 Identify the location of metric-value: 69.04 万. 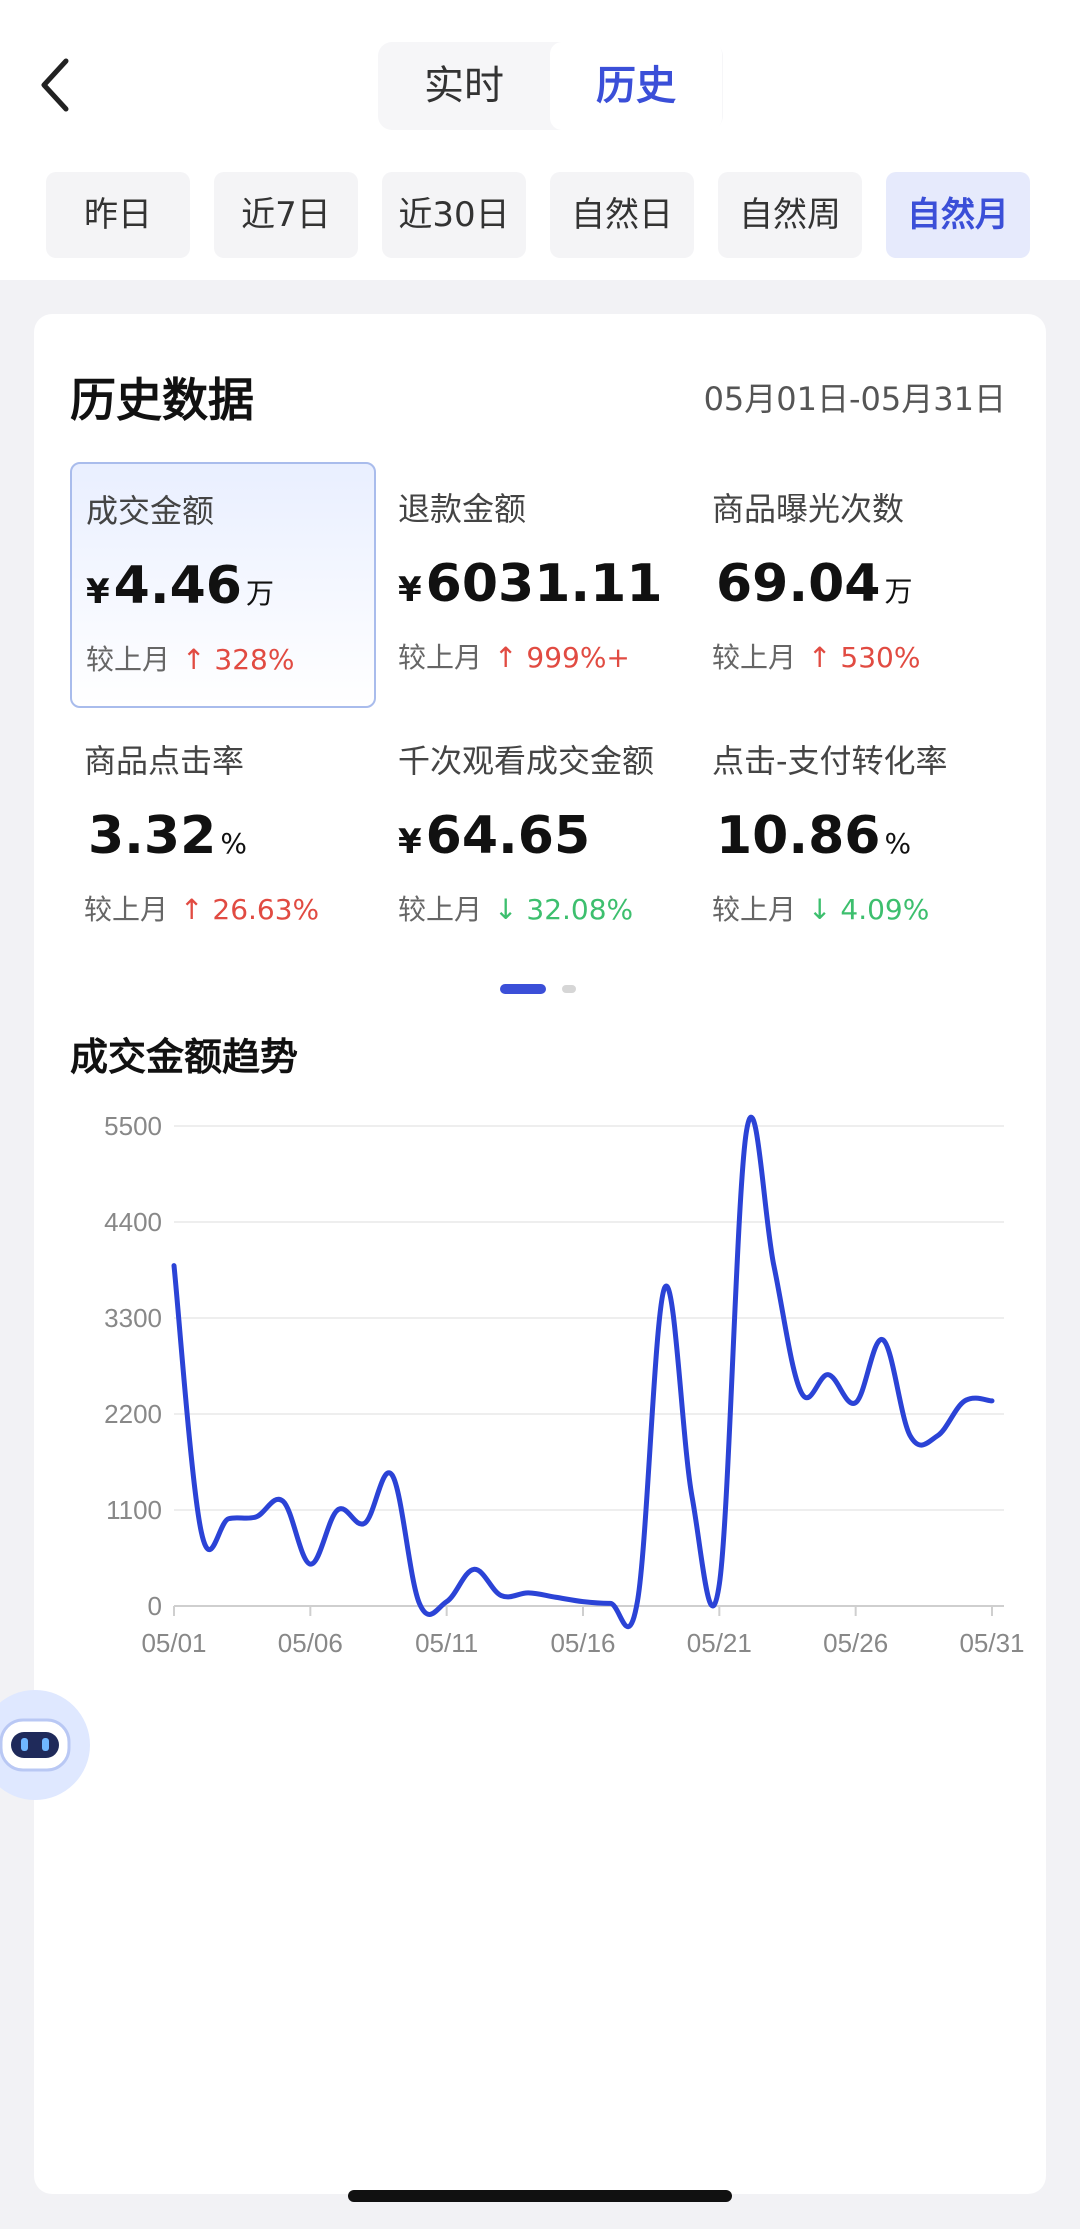
(814, 584).